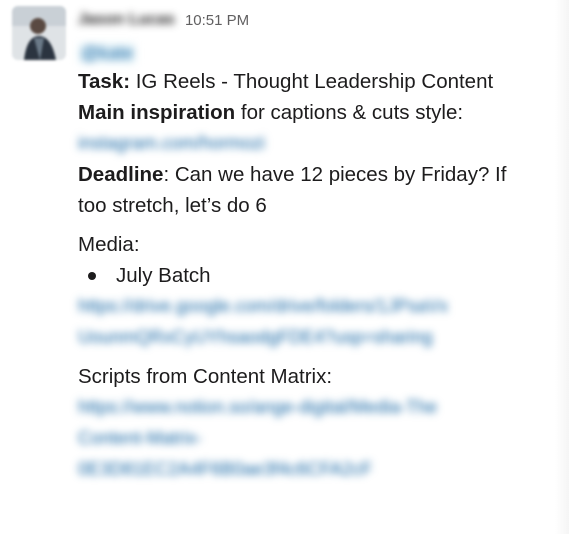  What do you see at coordinates (335, 174) in the screenshot?
I see `deadline-text-1: : Can we have 12 pieces by Friday? If` at bounding box center [335, 174].